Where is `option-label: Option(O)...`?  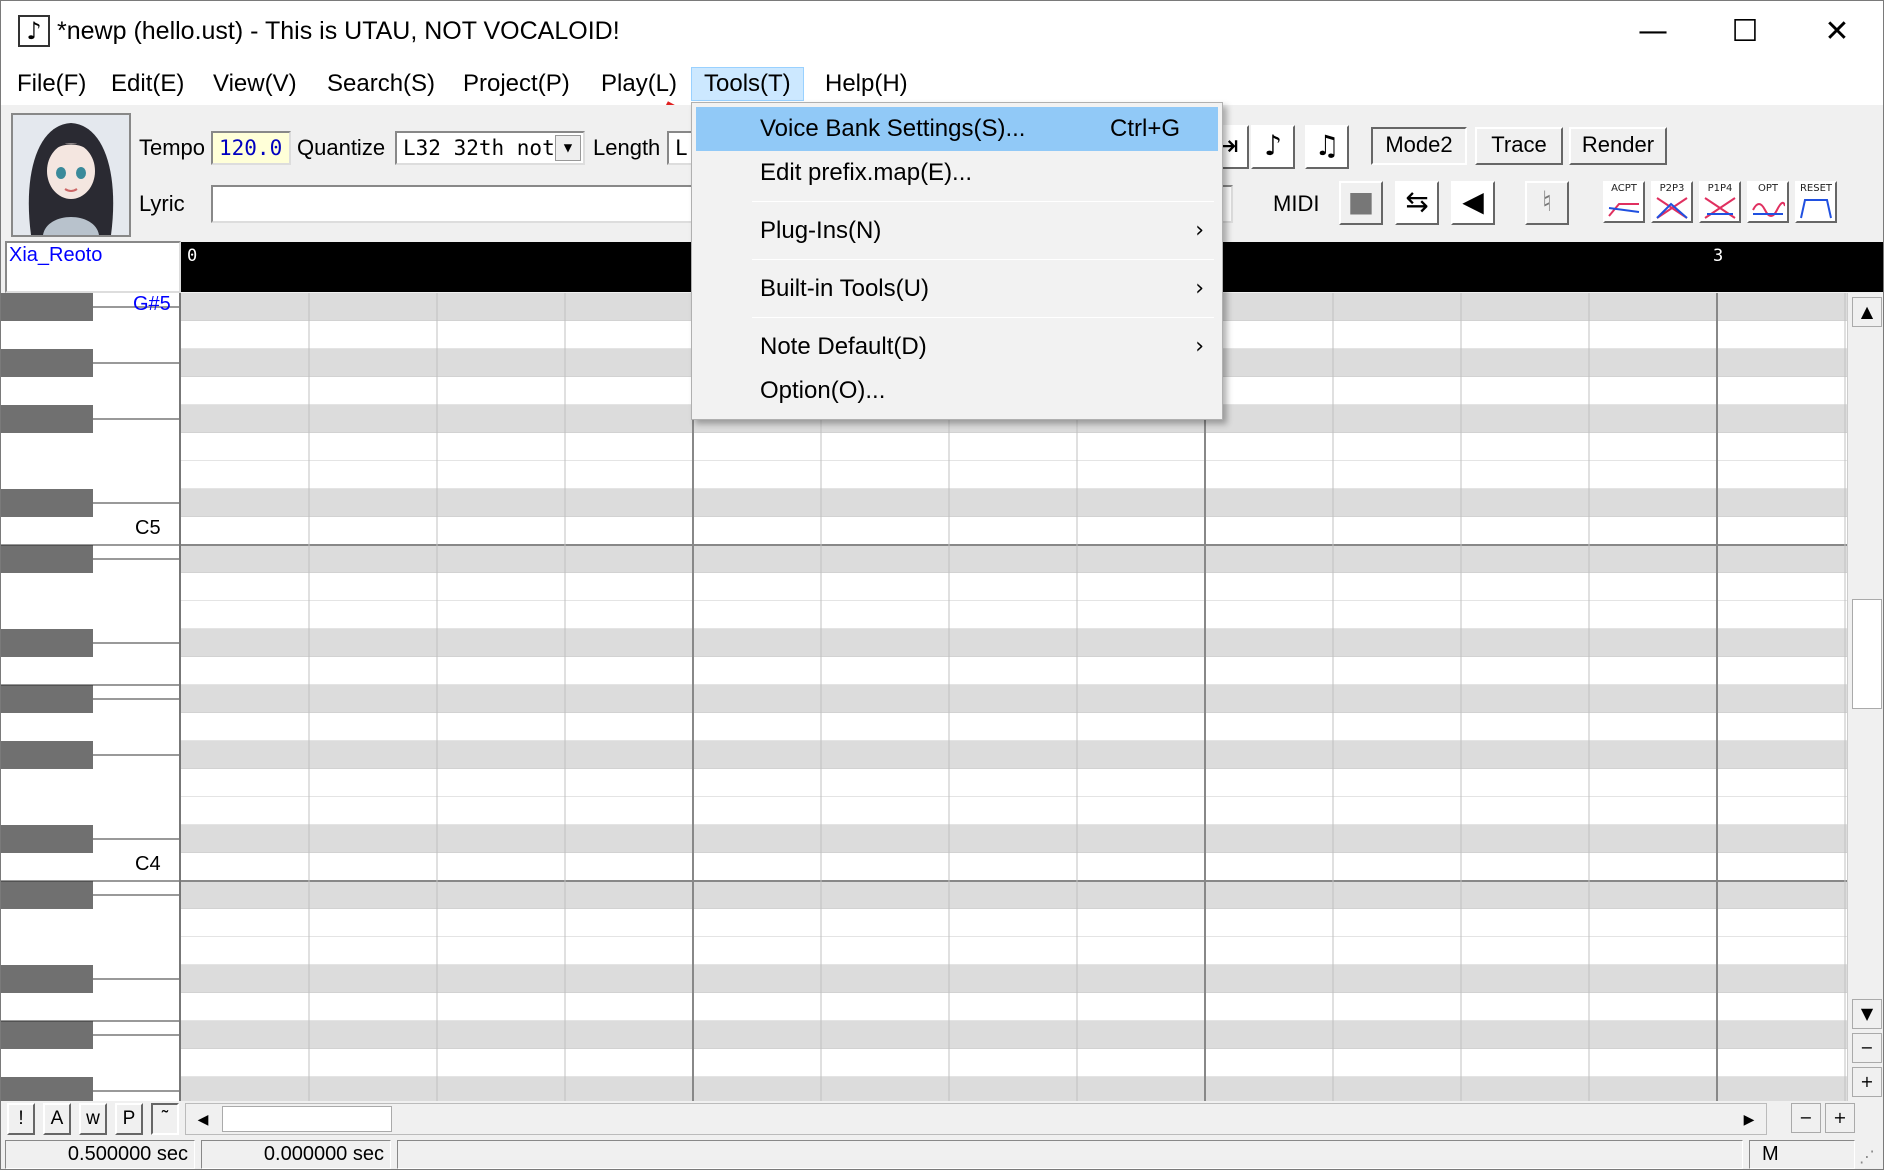
option-label: Option(O)... is located at coordinates (823, 390).